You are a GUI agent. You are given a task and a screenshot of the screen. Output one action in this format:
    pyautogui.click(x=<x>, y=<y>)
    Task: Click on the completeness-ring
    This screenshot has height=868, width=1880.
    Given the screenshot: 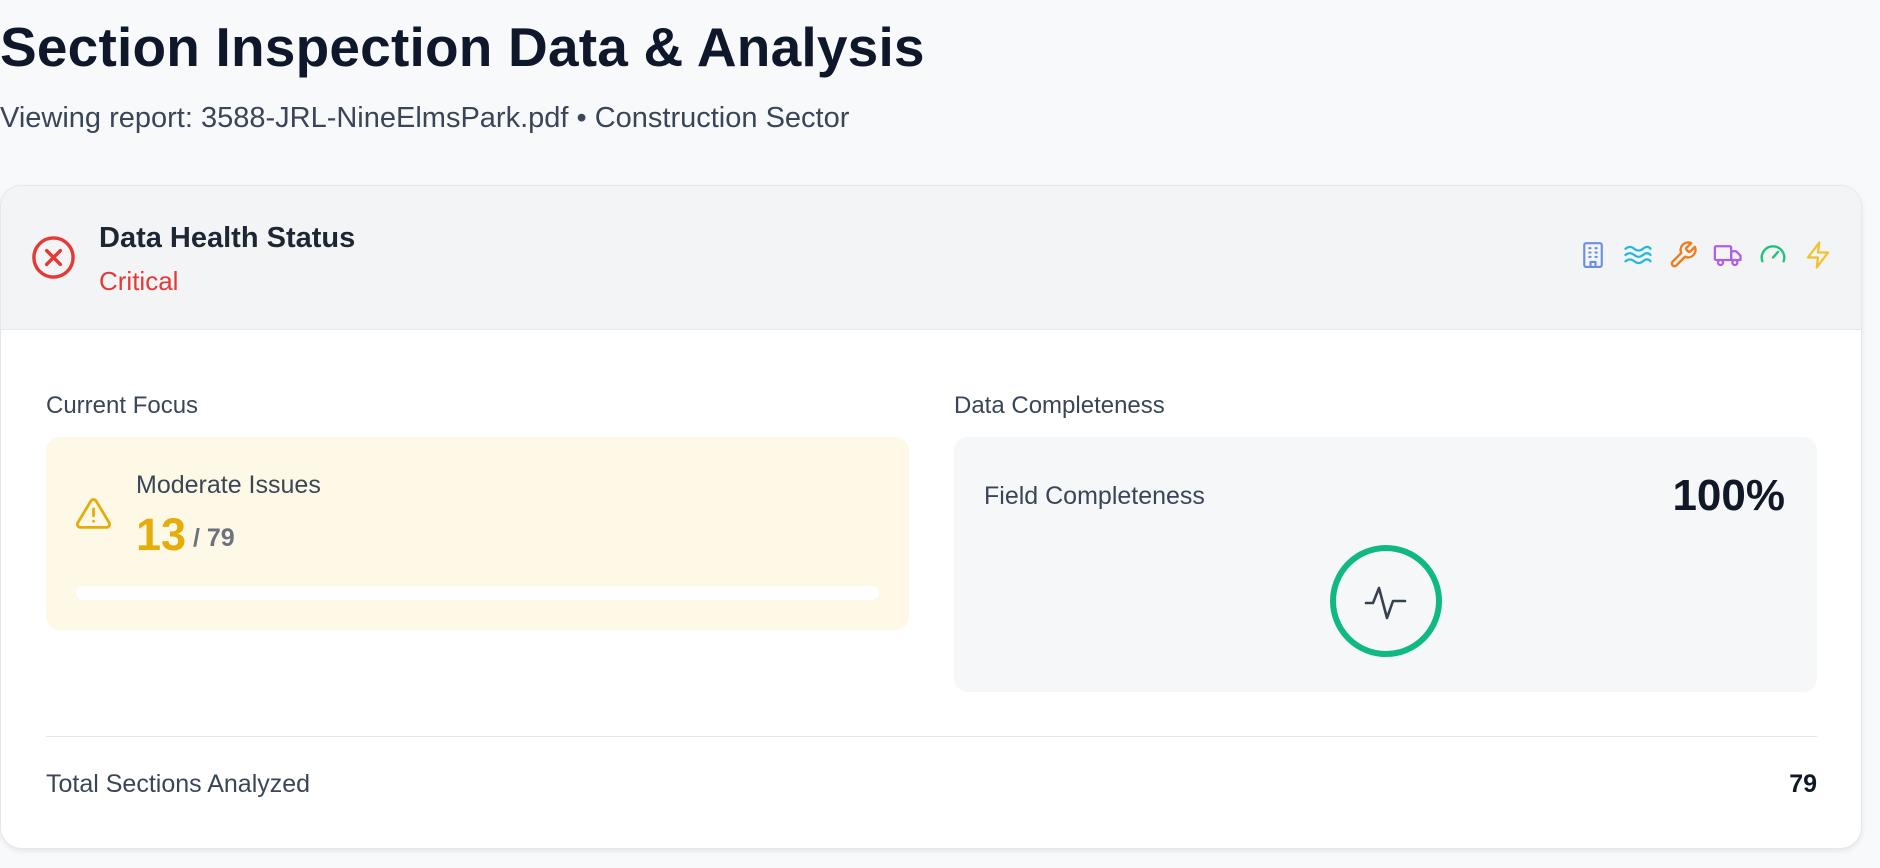 What is the action you would take?
    pyautogui.click(x=1386, y=601)
    